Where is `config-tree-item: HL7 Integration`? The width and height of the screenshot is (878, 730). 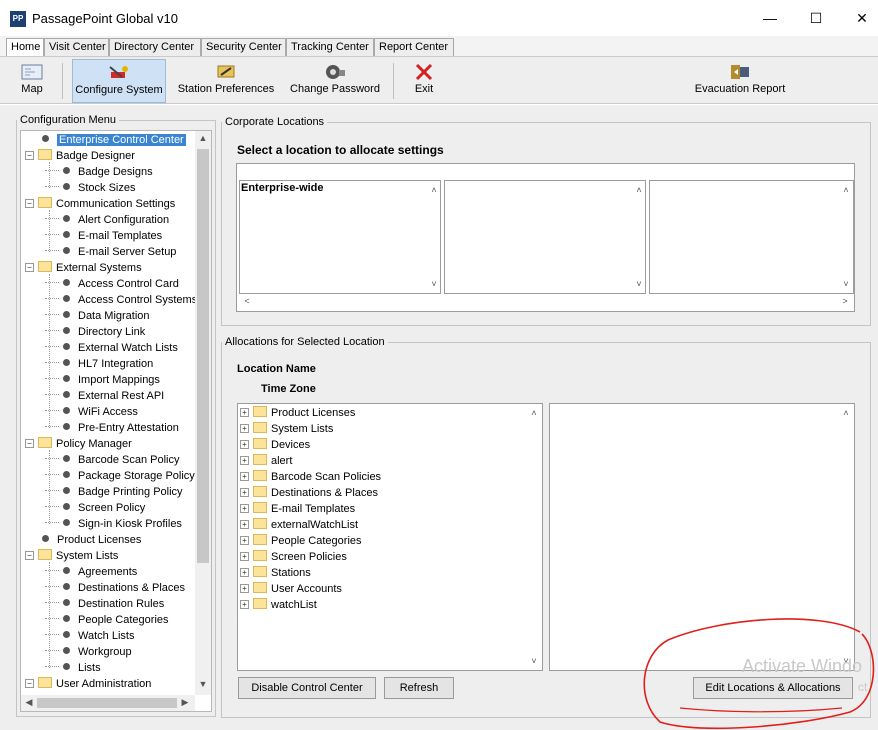
config-tree-item: HL7 Integration is located at coordinates (99, 364).